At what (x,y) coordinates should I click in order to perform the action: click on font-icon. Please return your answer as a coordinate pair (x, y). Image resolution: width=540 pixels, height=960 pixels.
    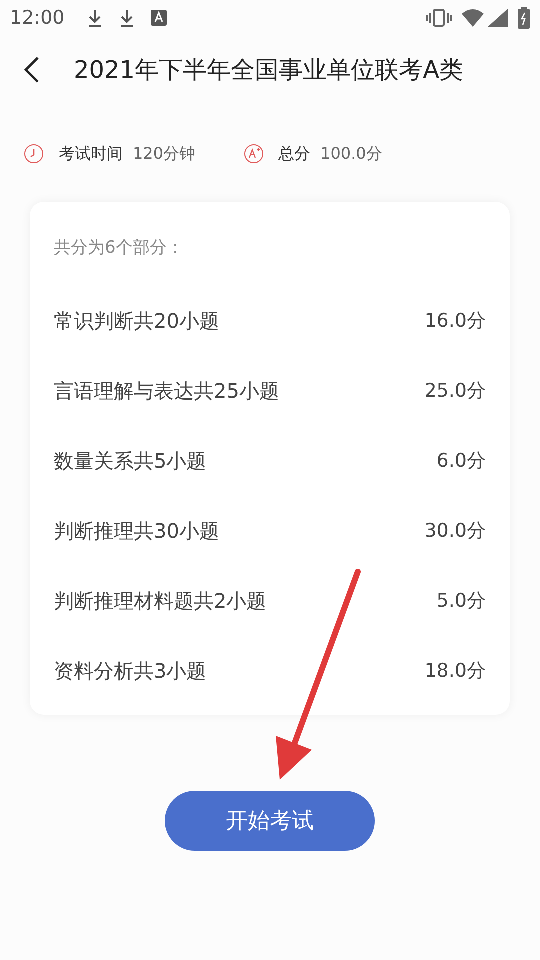
    Looking at the image, I should click on (158, 18).